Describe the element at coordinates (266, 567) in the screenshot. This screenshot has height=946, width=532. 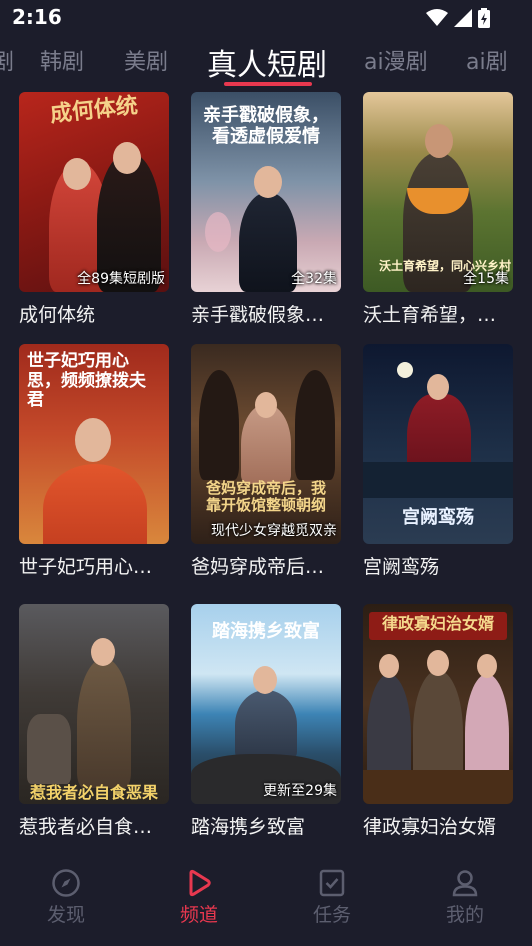
I see `drama-title: 爸妈穿成帝后，我靠开饭馆整顿朝纲` at that location.